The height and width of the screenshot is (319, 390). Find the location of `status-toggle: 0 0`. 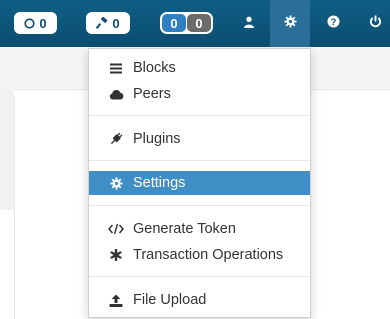

status-toggle: 0 0 is located at coordinates (186, 23).